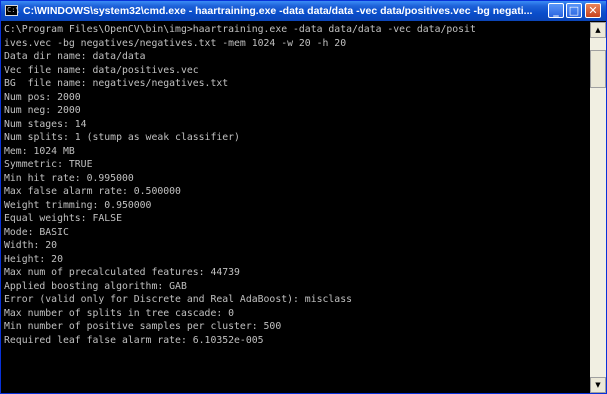 The image size is (607, 394). I want to click on console-line: Equal weights: FALSE, so click(63, 218).